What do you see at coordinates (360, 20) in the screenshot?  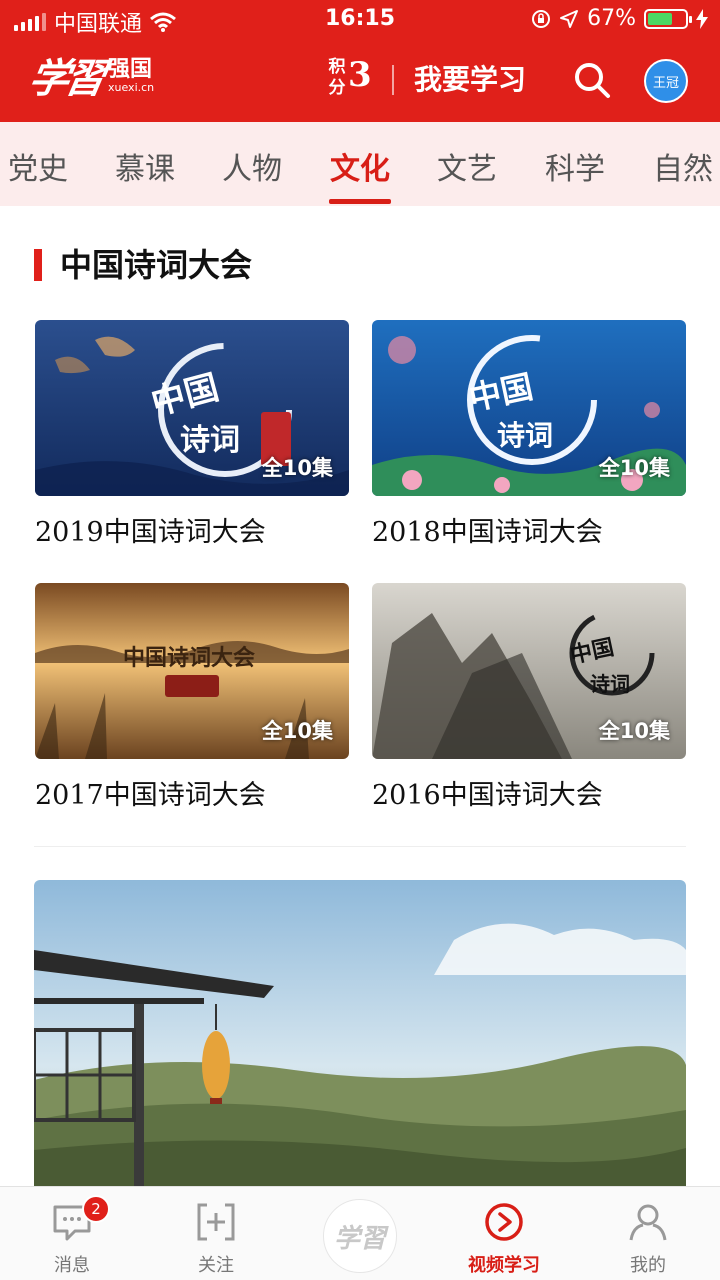 I see `status-bar: 中国联通 16:15 67%` at bounding box center [360, 20].